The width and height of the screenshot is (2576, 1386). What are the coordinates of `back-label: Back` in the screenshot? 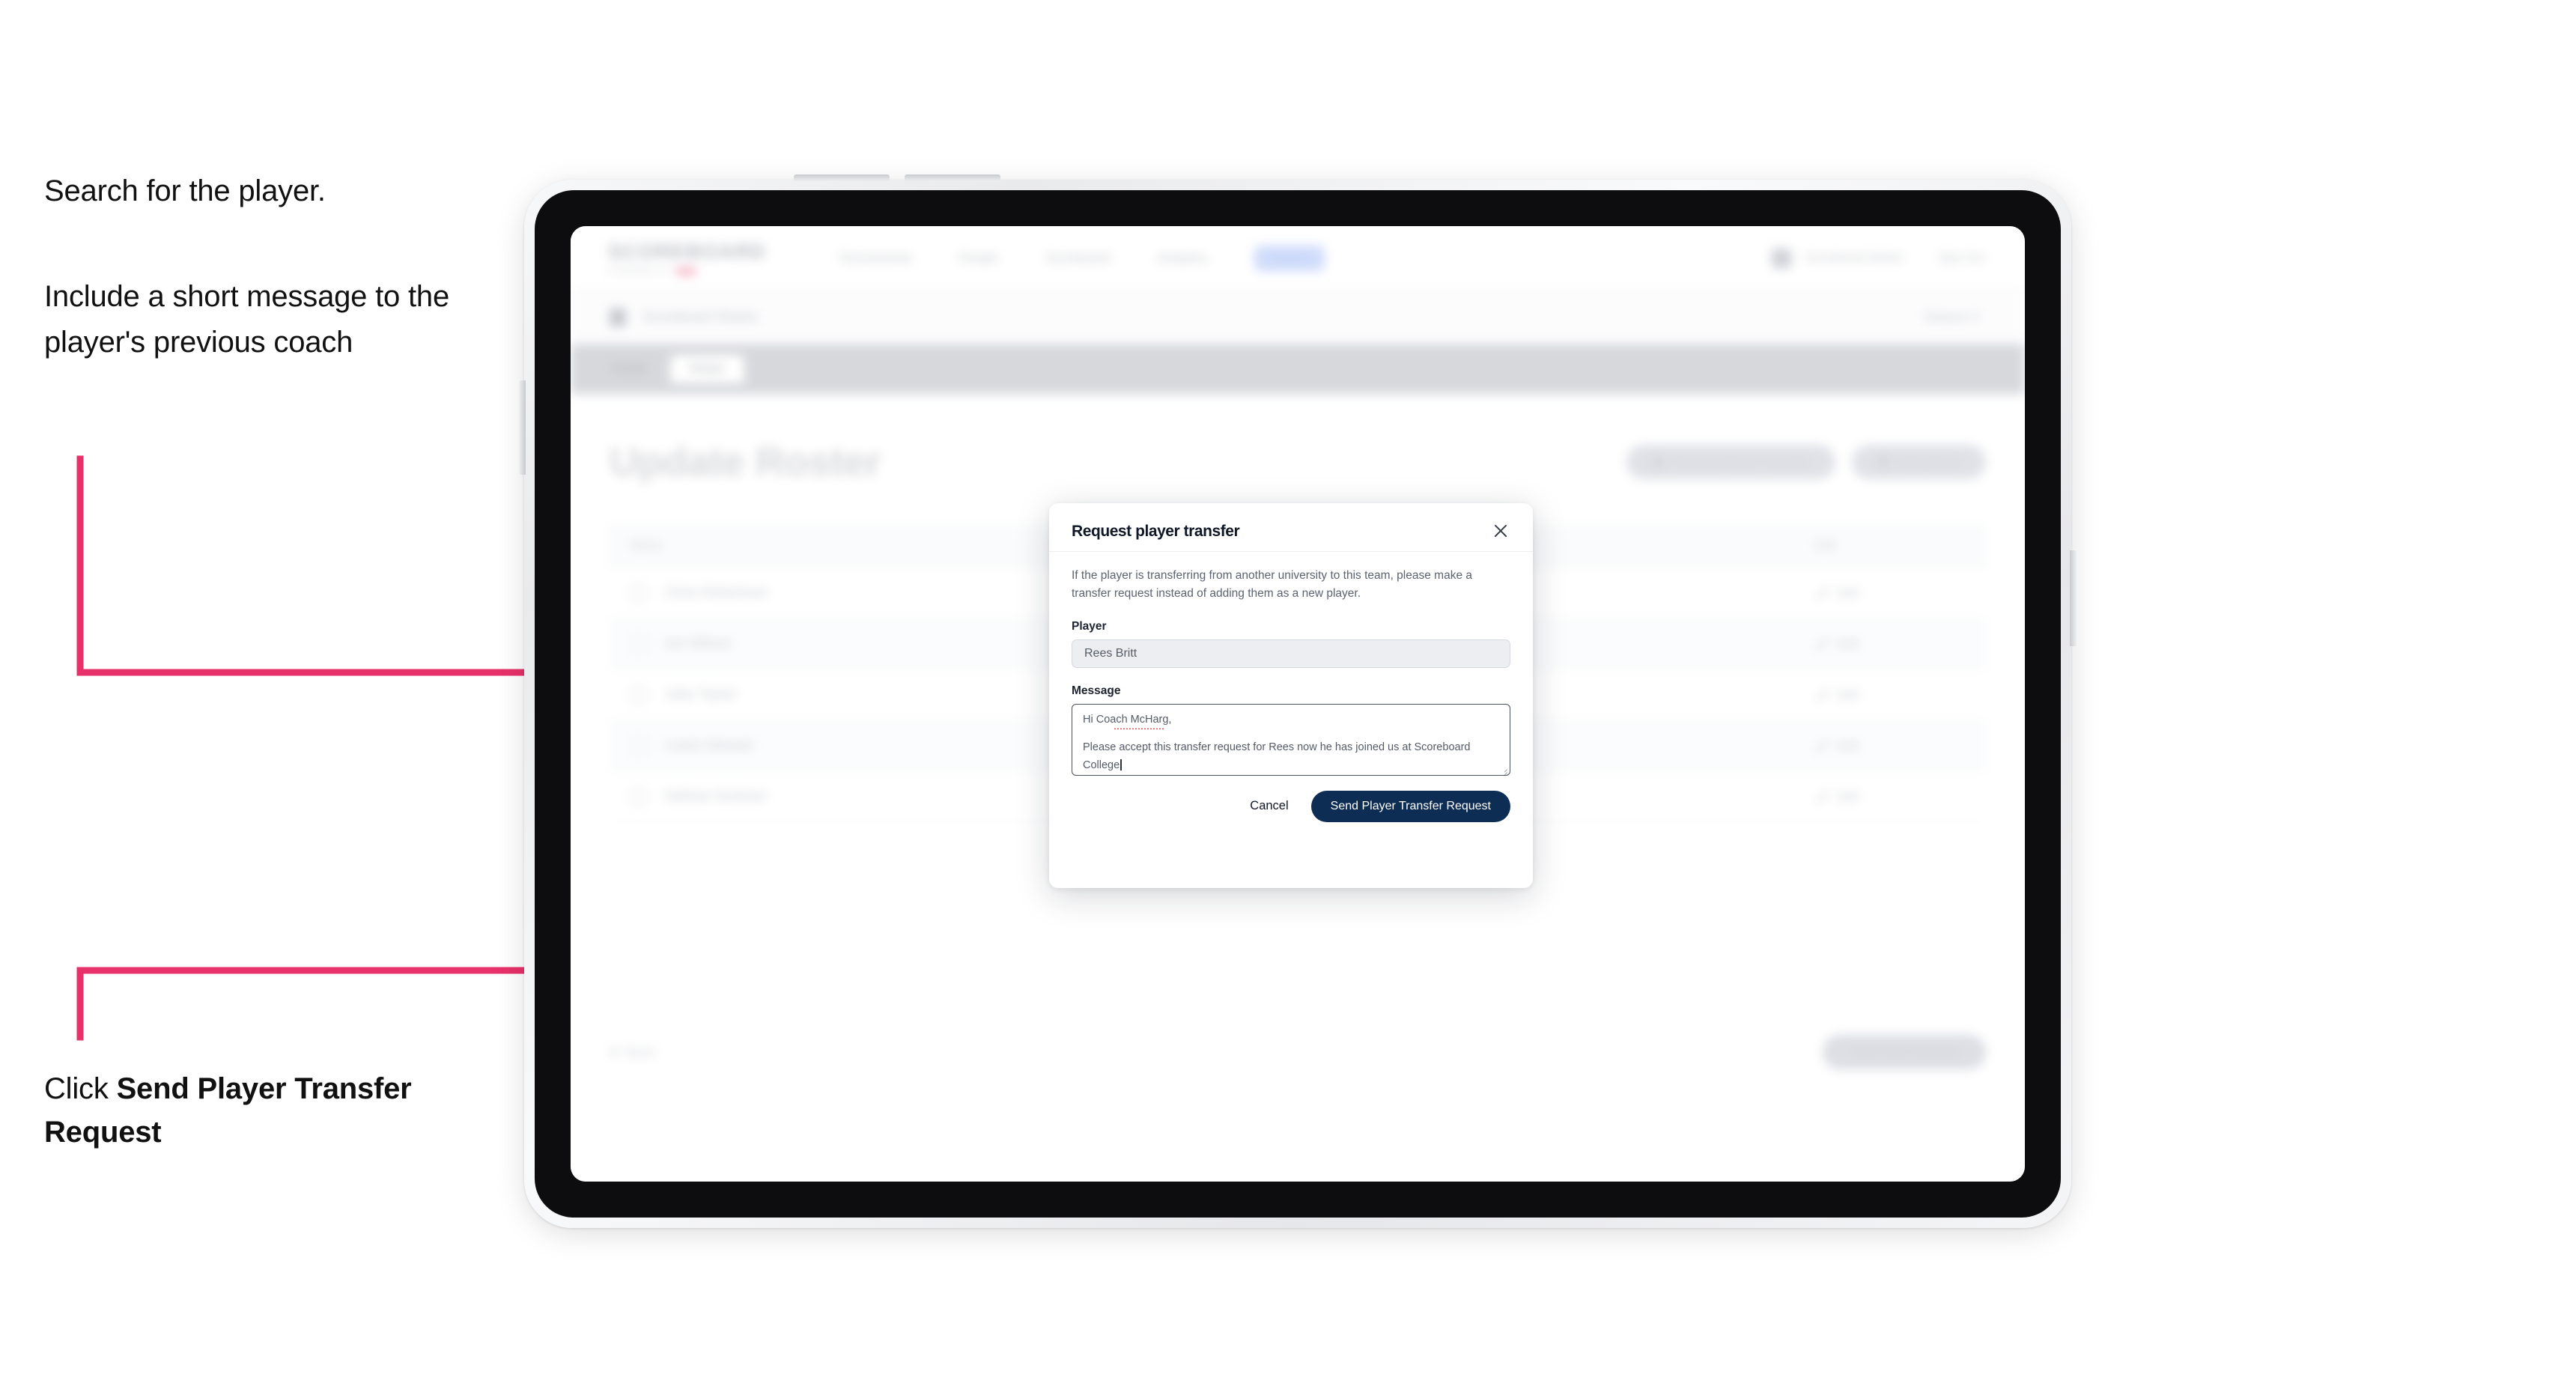 It's located at (640, 1052).